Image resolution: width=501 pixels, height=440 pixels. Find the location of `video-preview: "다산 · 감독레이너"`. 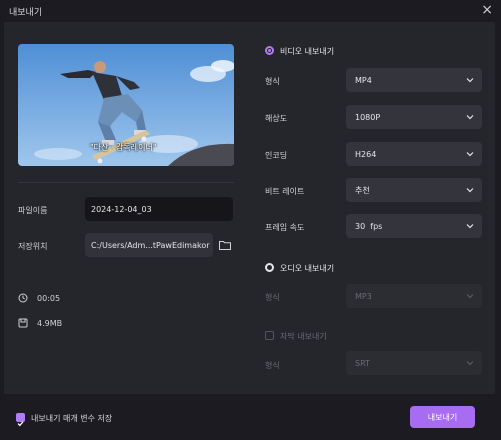

video-preview: "다산 · 감독레이너" is located at coordinates (126, 105).